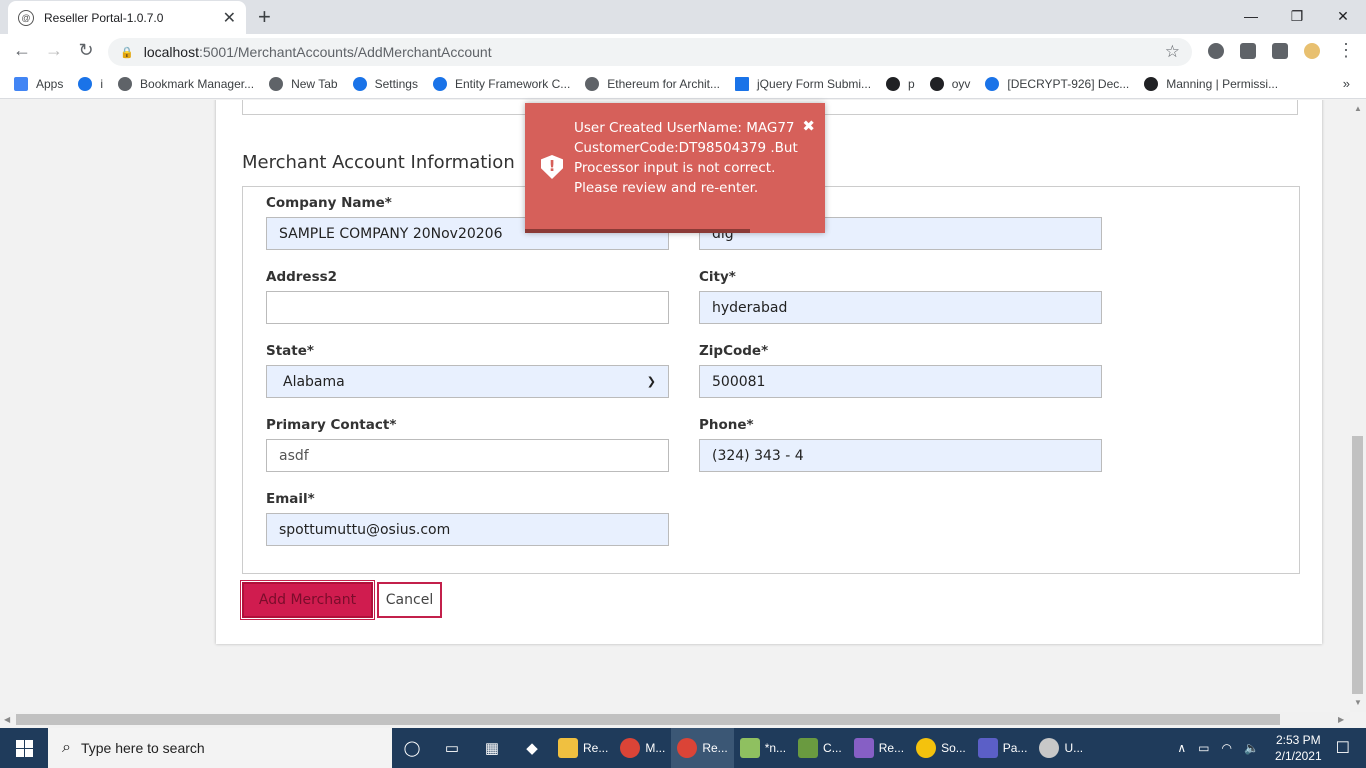  I want to click on scroll-down-icon: ▼, so click(1358, 702).